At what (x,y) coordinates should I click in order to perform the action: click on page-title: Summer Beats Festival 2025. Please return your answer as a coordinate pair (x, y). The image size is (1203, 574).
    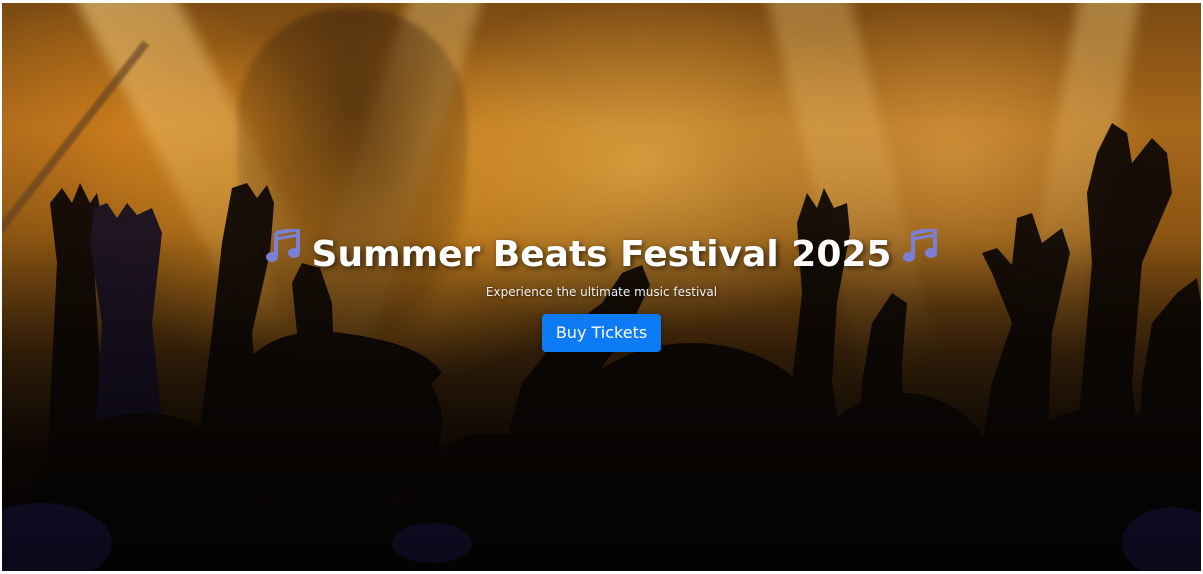
    Looking at the image, I should click on (601, 253).